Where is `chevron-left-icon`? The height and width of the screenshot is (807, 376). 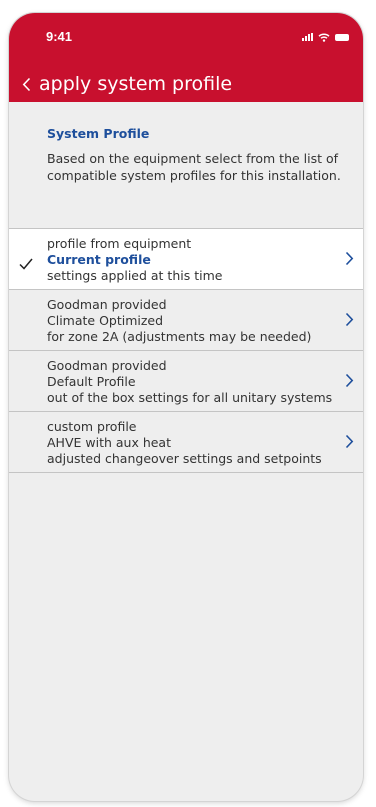
chevron-left-icon is located at coordinates (26, 84).